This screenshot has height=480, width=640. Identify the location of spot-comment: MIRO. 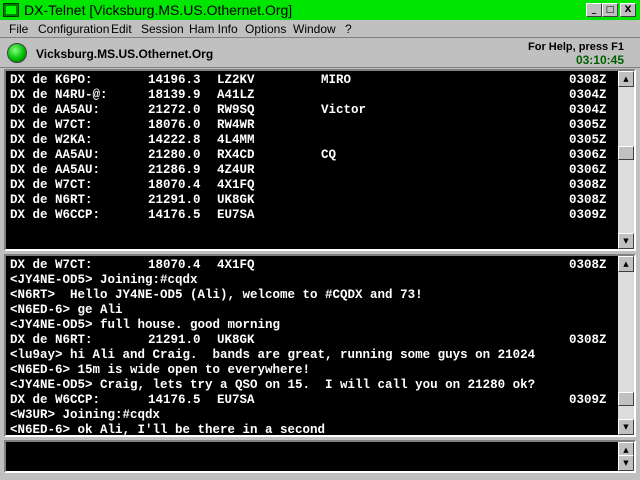
(336, 80).